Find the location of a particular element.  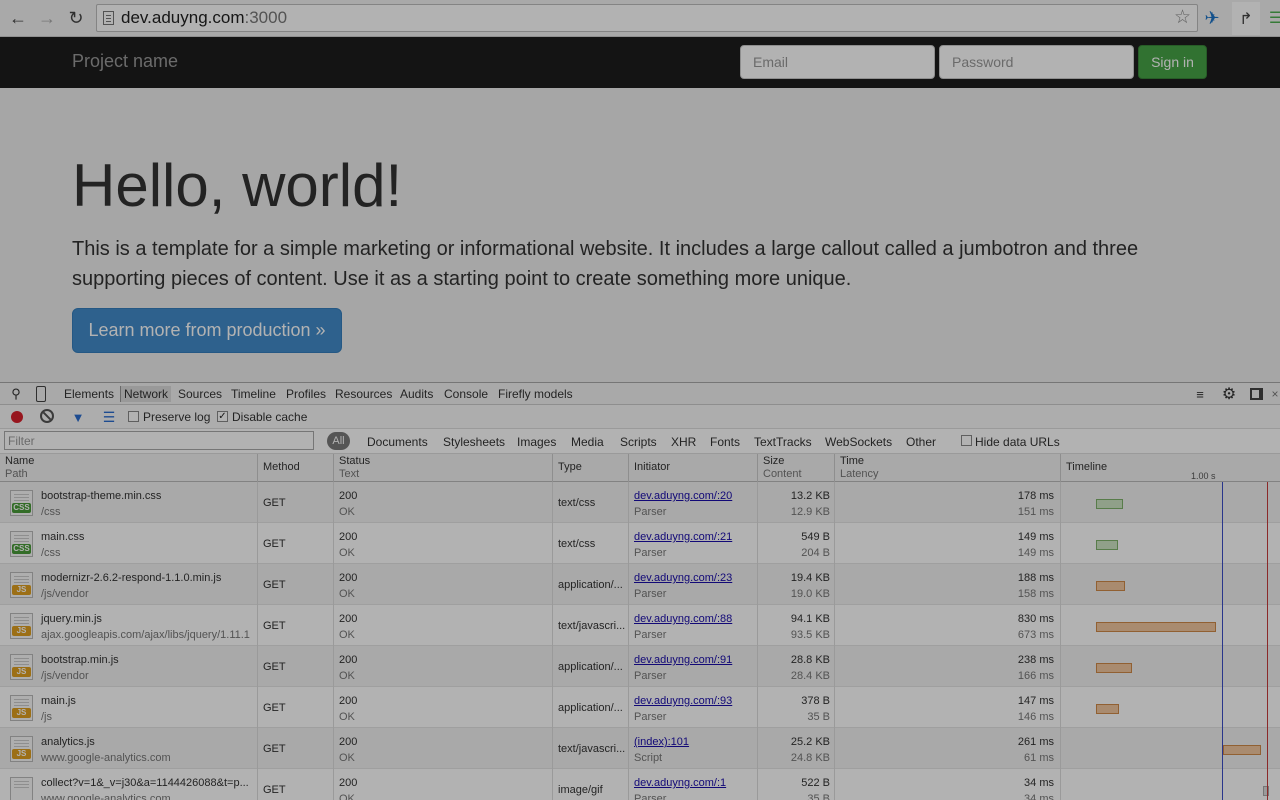

airplane-extension-icon: ✈ is located at coordinates (1212, 18).